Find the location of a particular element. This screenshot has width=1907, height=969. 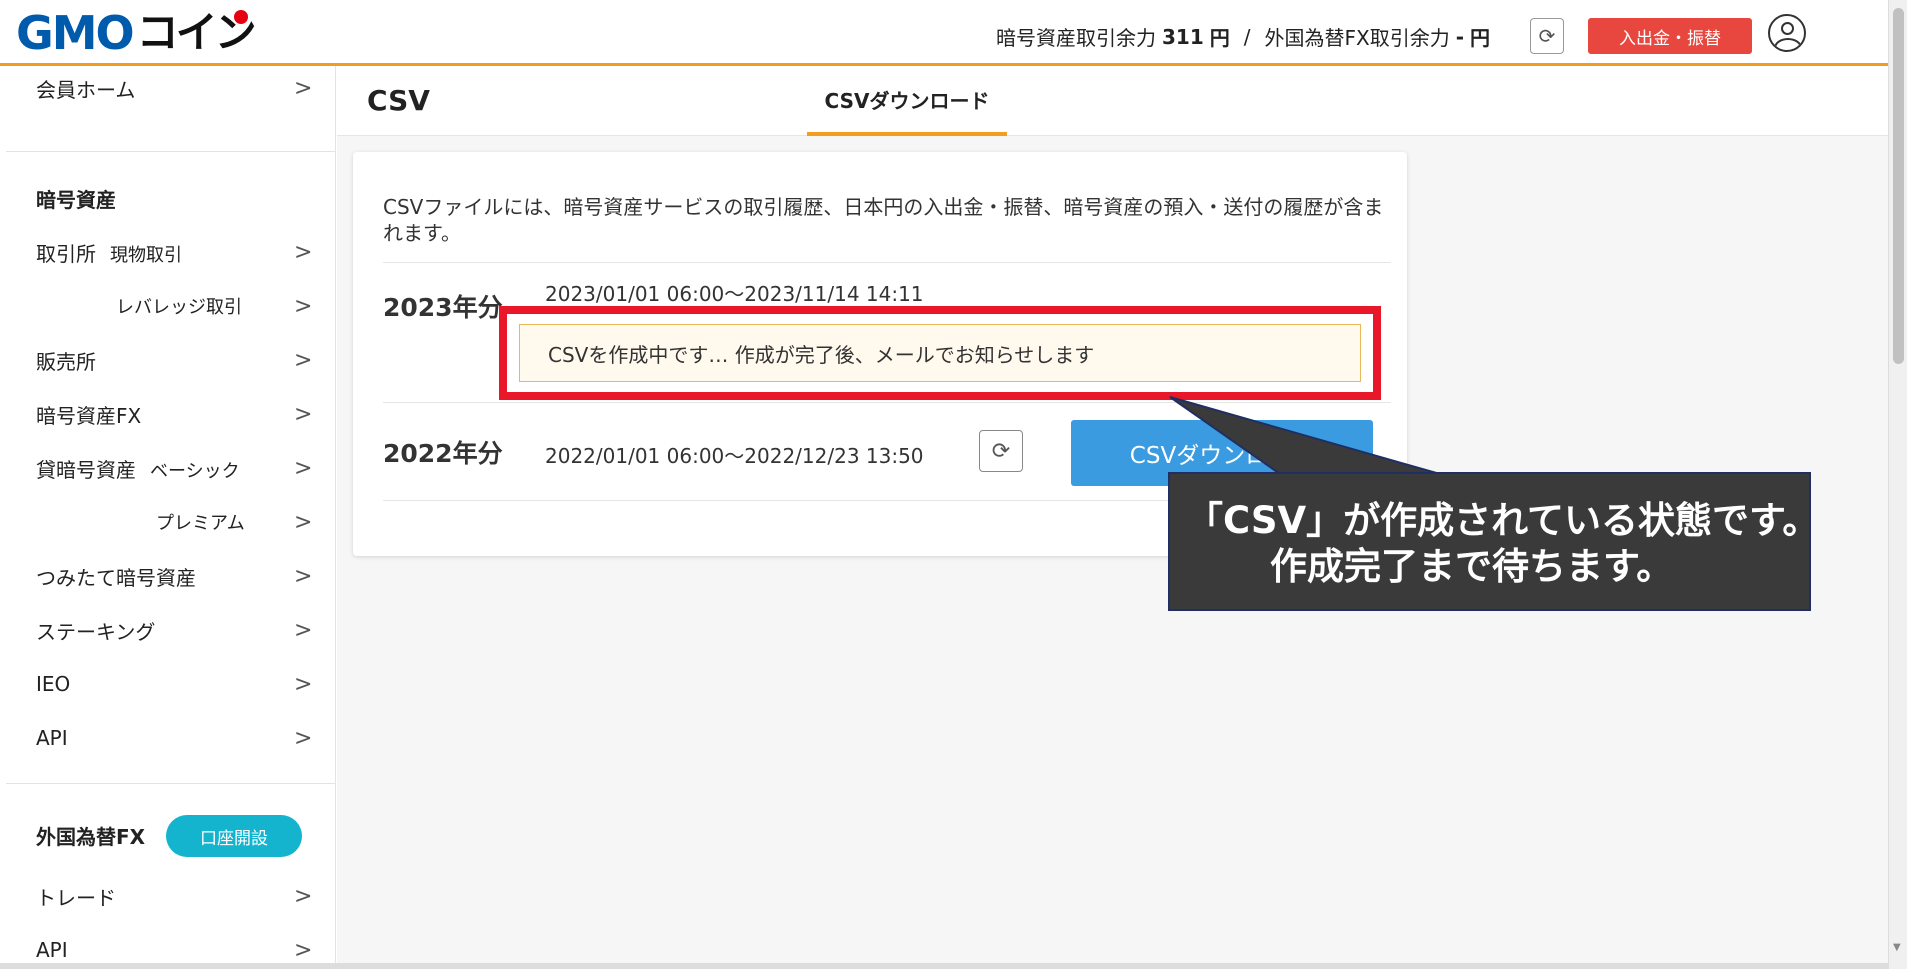

sidebar-item-exchange-leverage: レバレッジ取引 > is located at coordinates (171, 306).